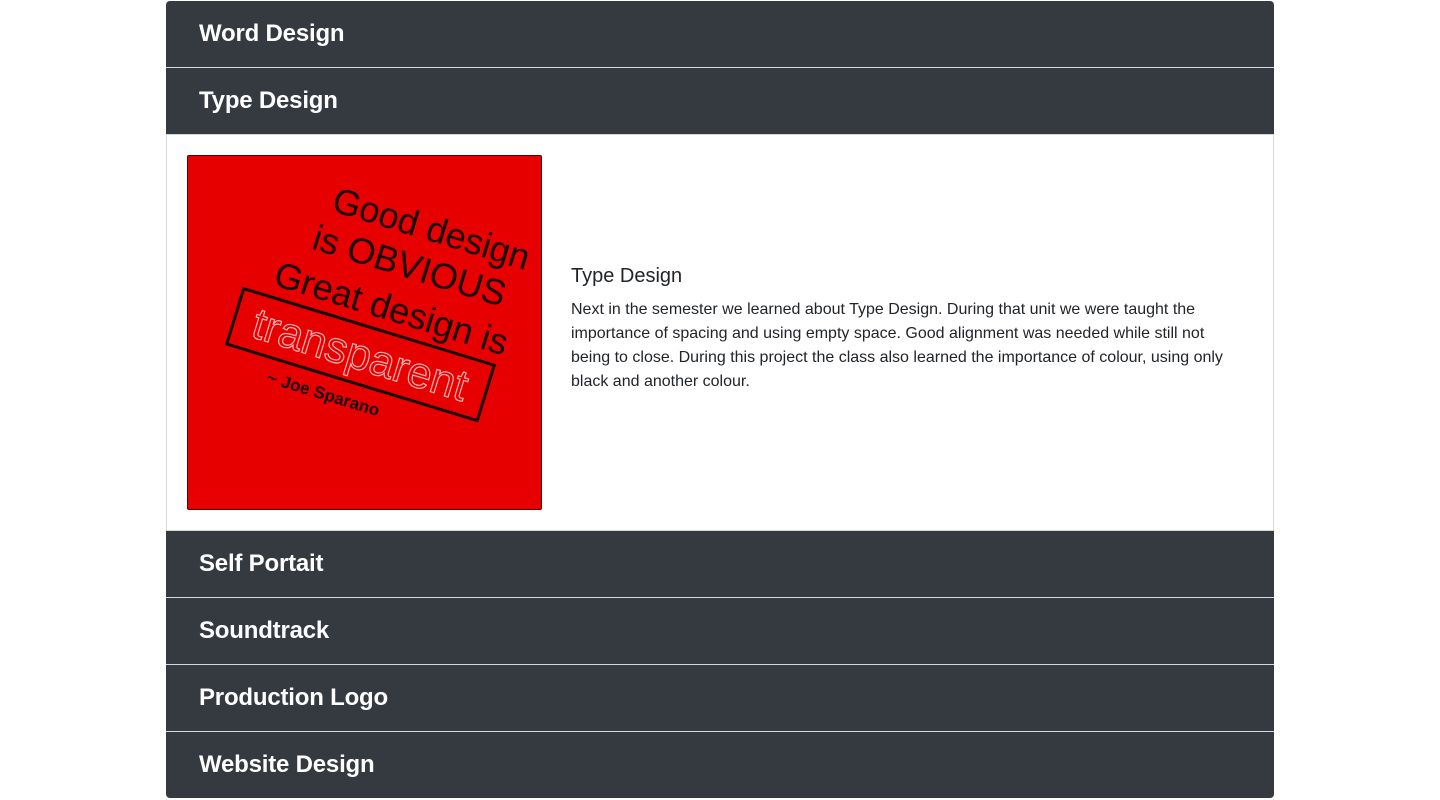 This screenshot has height=800, width=1440. I want to click on accordion-title: Type Design, so click(268, 100).